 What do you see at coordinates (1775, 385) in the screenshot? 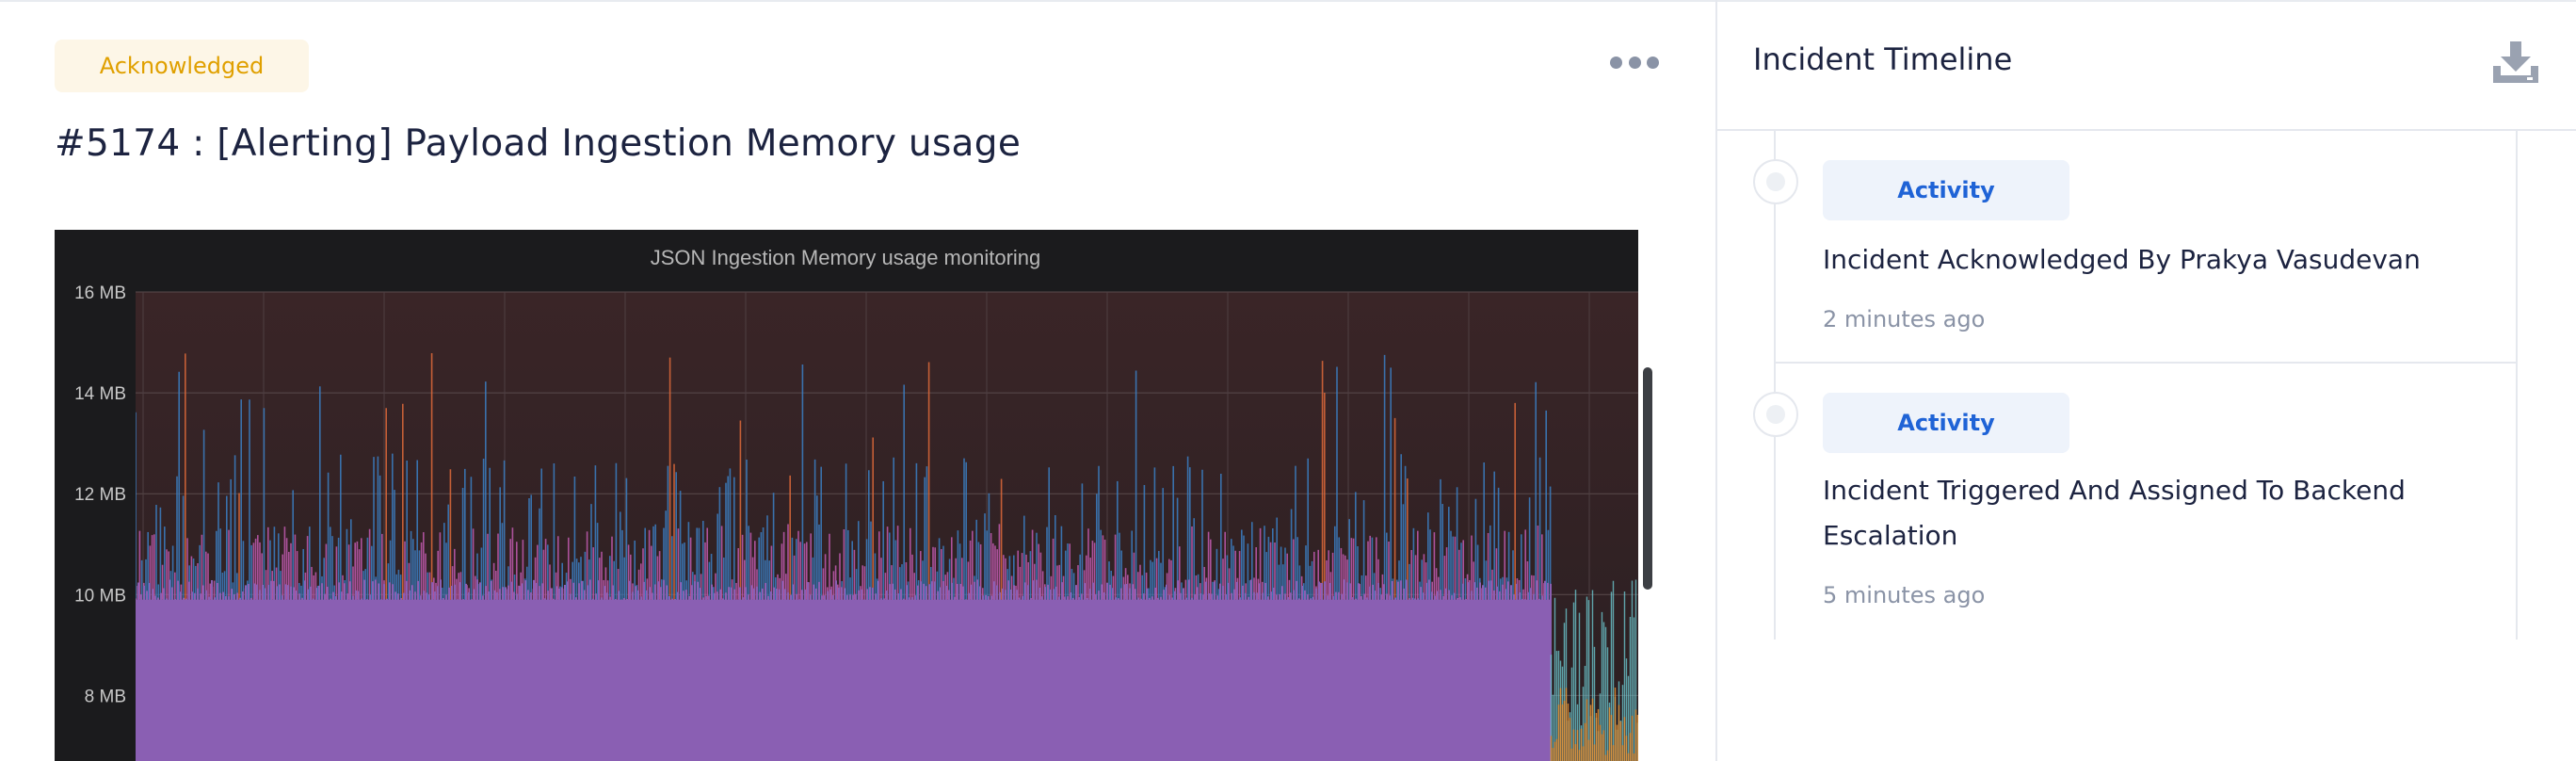
I see `timeline-track` at bounding box center [1775, 385].